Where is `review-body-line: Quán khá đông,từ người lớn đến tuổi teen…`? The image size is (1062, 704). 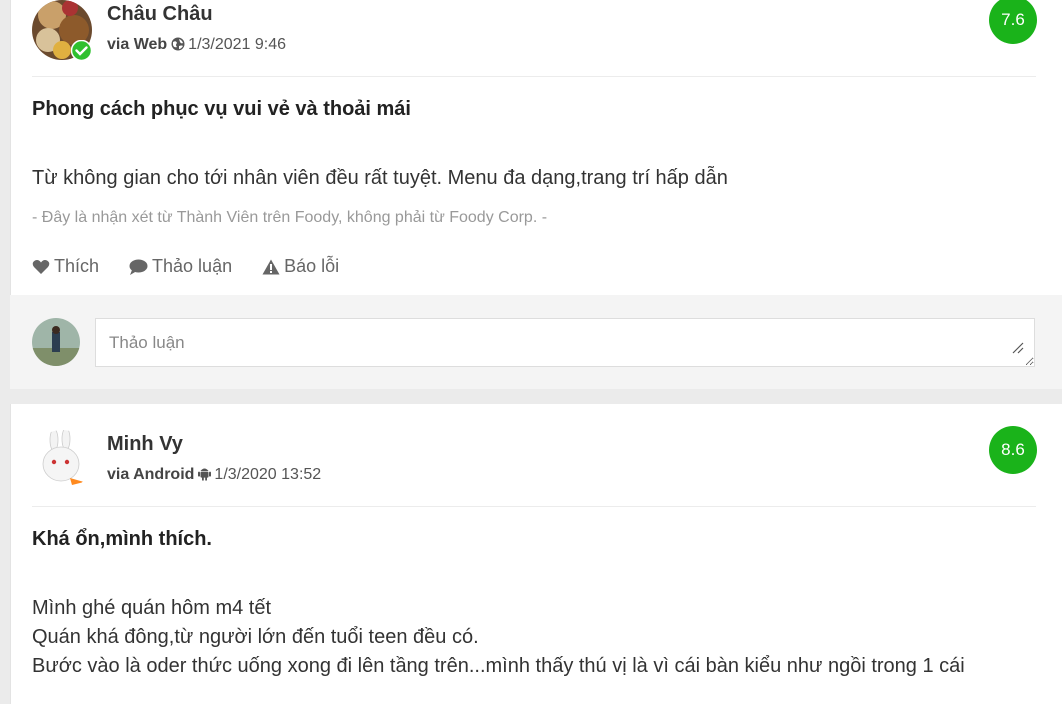
review-body-line: Quán khá đông,từ người lớn đến tuổi teen… is located at coordinates (255, 637).